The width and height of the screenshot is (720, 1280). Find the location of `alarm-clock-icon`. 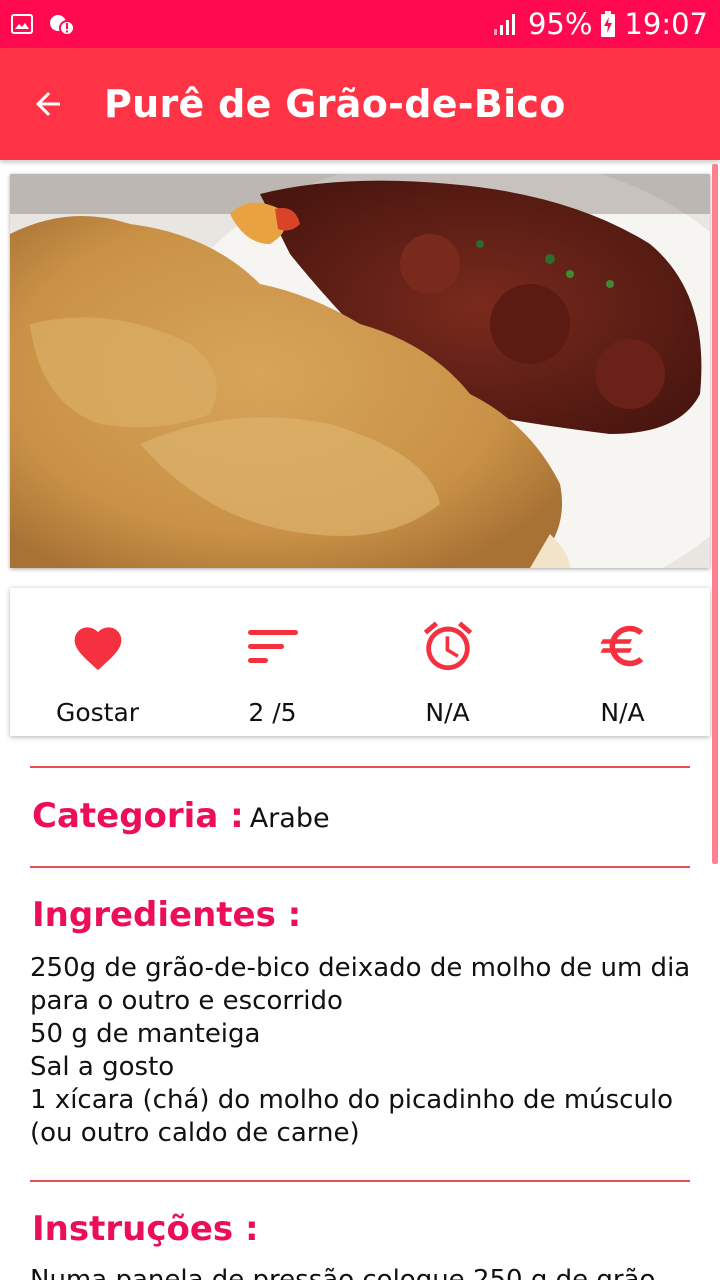

alarm-clock-icon is located at coordinates (448, 646).